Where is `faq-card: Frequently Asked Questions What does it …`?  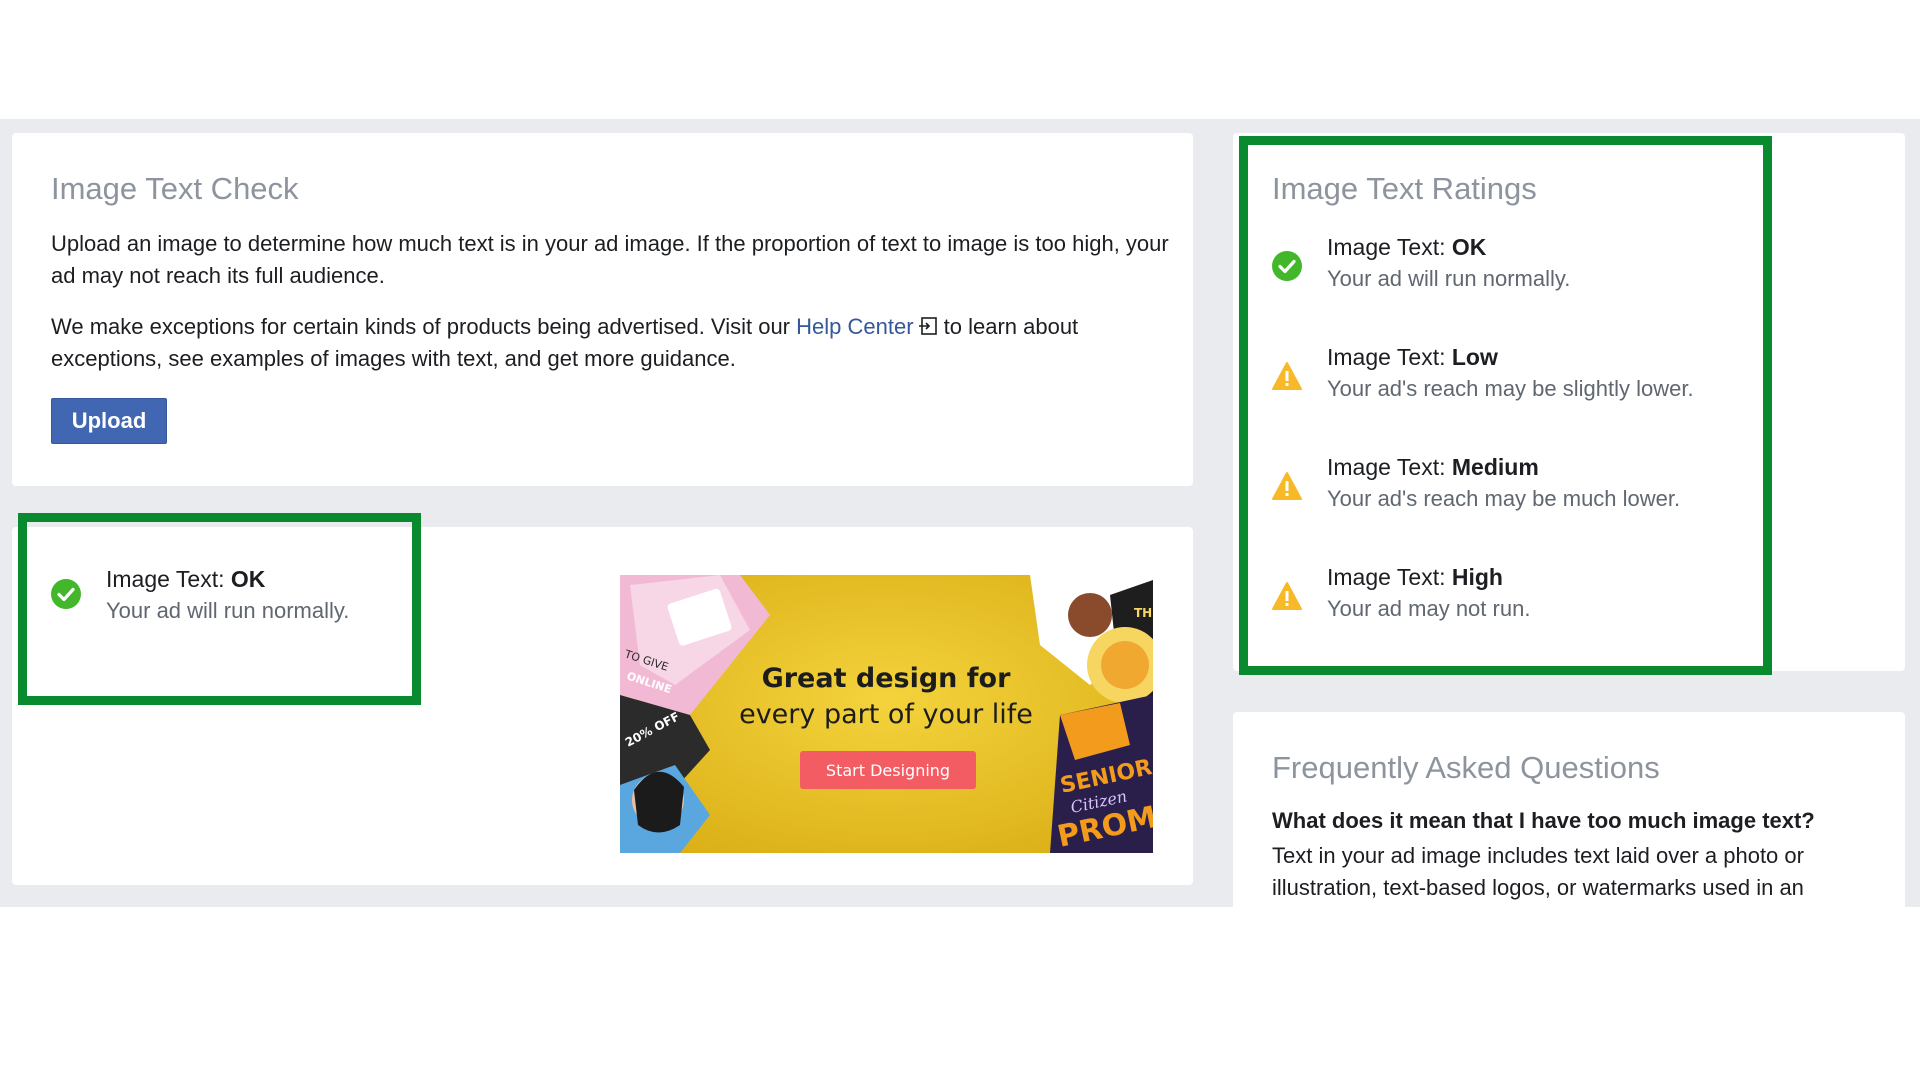
faq-card: Frequently Asked Questions What does it … is located at coordinates (1569, 809).